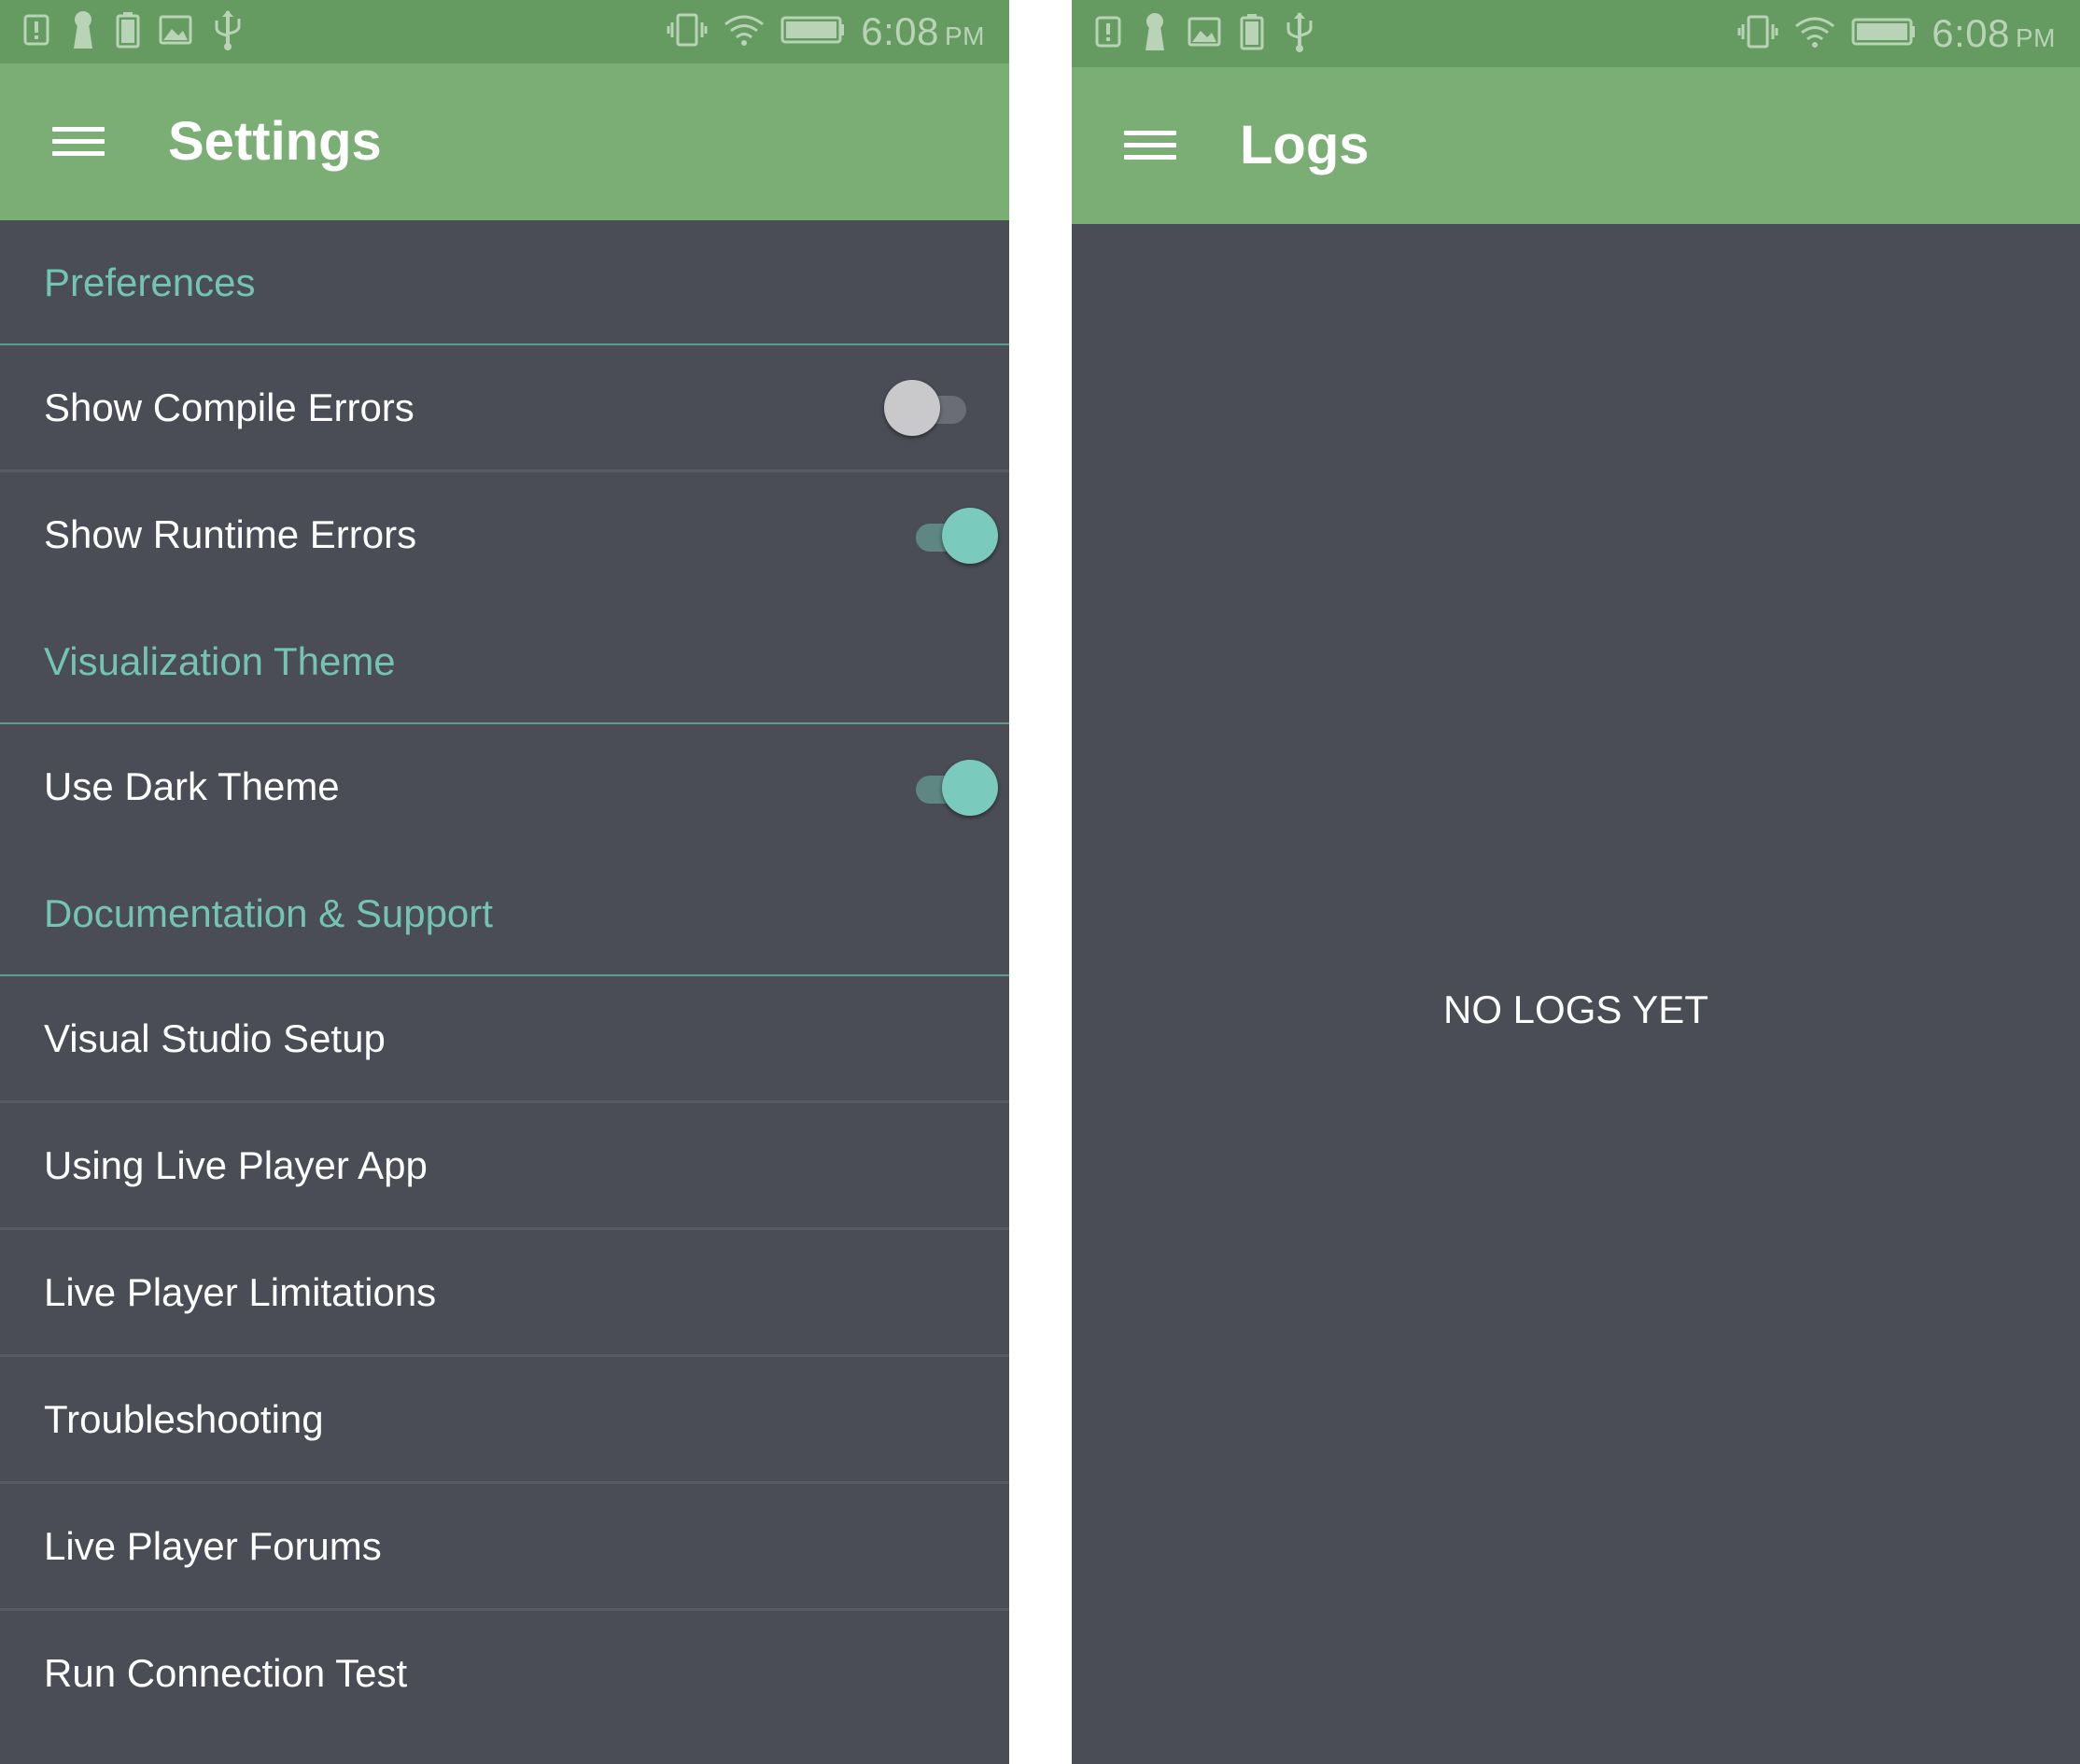  Describe the element at coordinates (192, 786) in the screenshot. I see `setting-label: Use Dark Theme` at that location.